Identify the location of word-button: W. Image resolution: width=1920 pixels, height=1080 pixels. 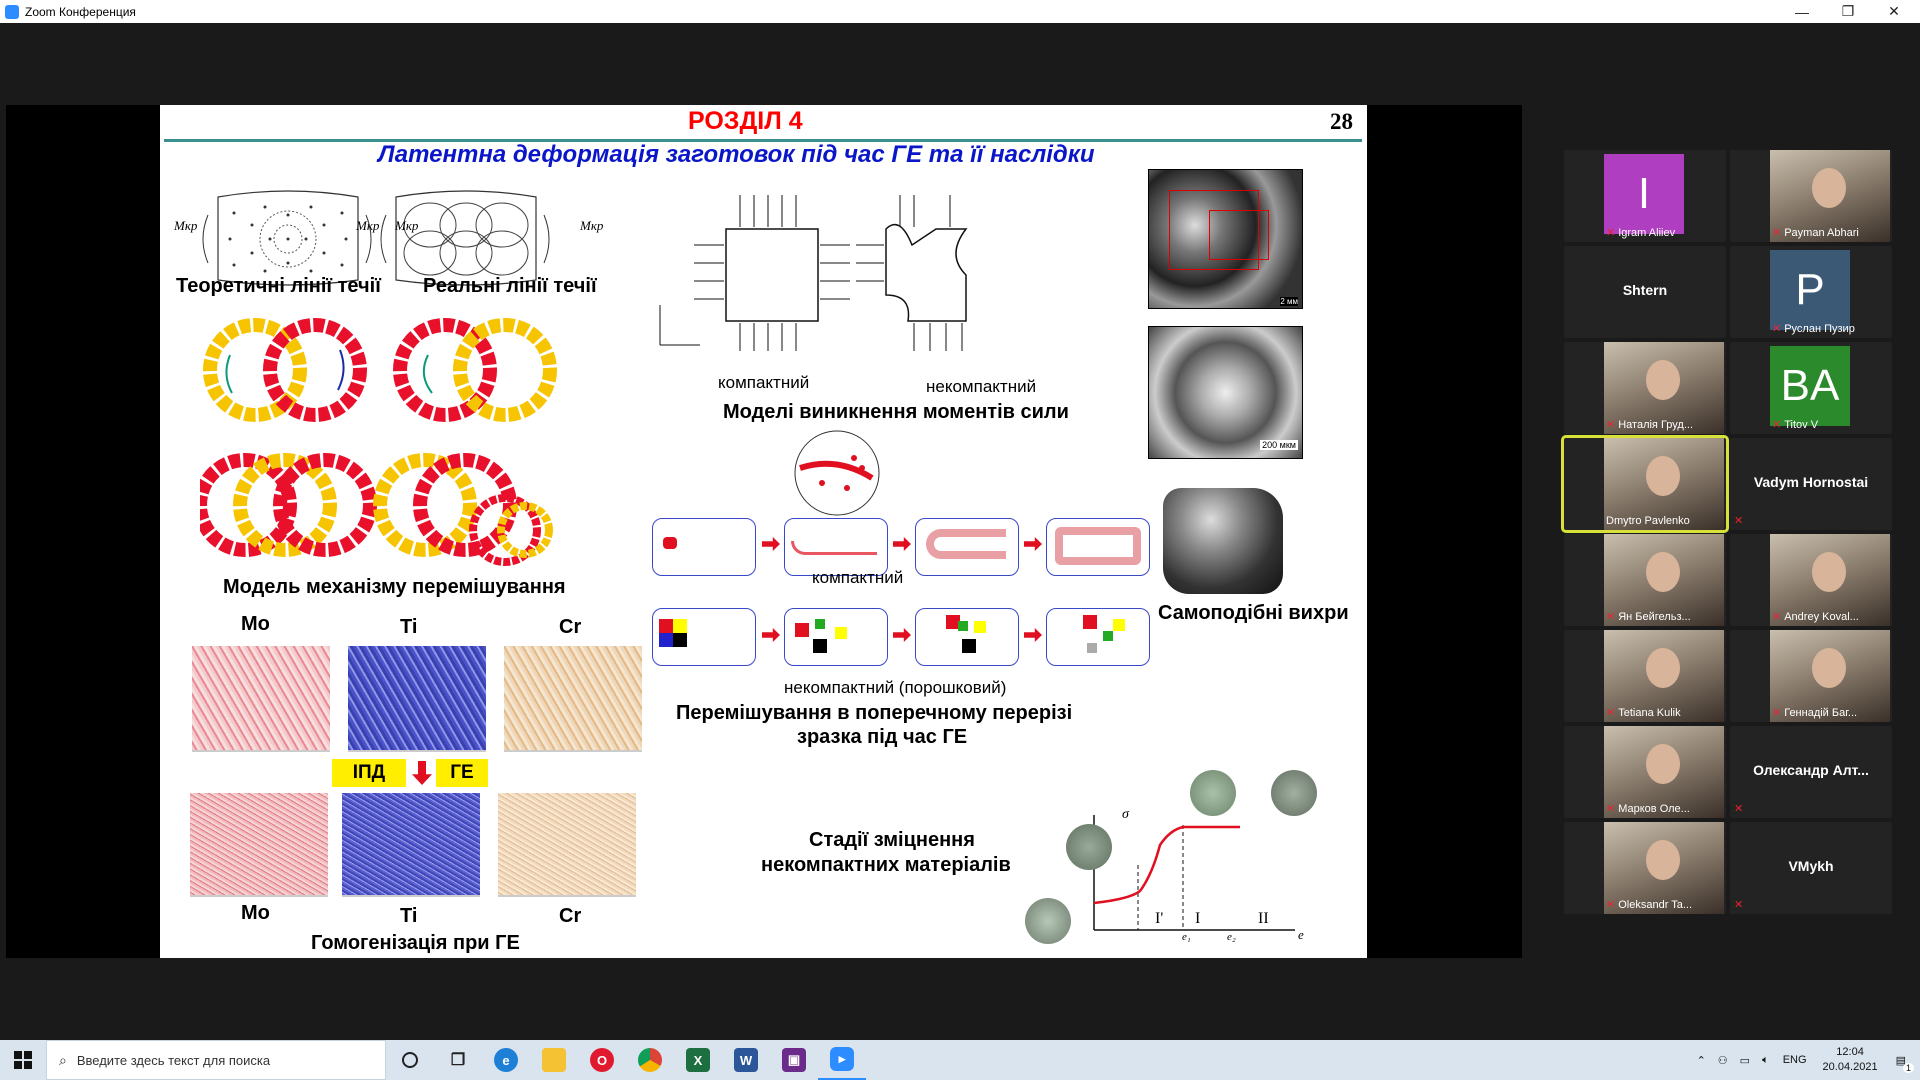
(746, 1060).